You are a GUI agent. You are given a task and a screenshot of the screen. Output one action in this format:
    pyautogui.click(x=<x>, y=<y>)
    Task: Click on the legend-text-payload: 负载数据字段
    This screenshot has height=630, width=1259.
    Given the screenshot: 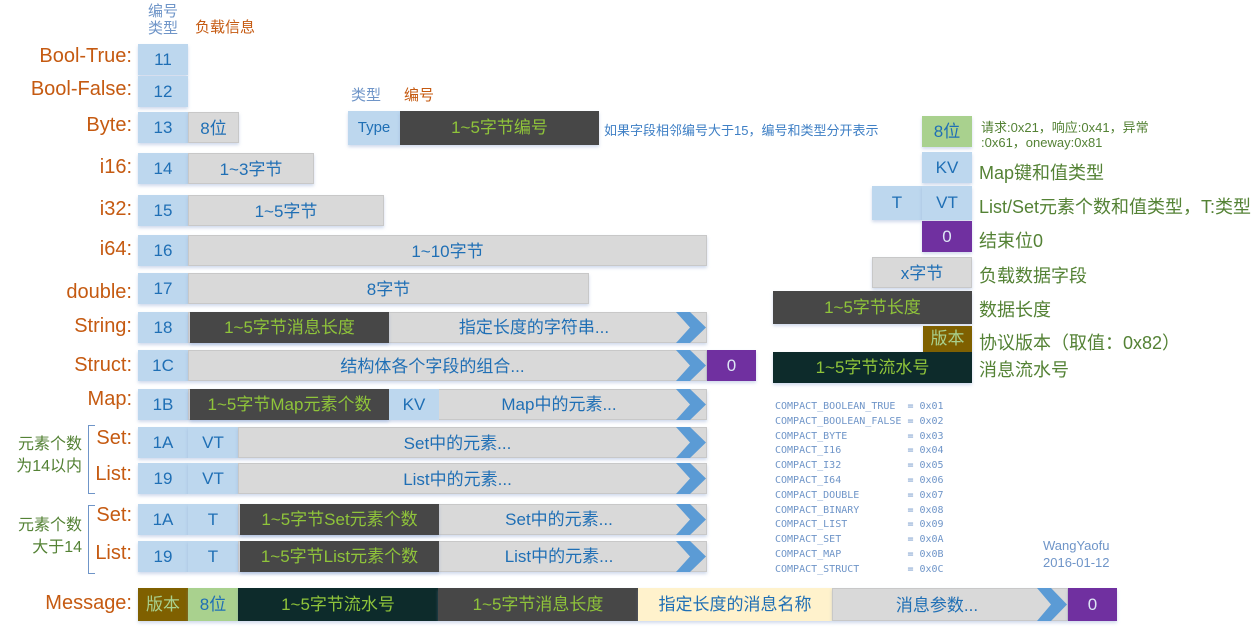 What is the action you would take?
    pyautogui.click(x=1033, y=276)
    